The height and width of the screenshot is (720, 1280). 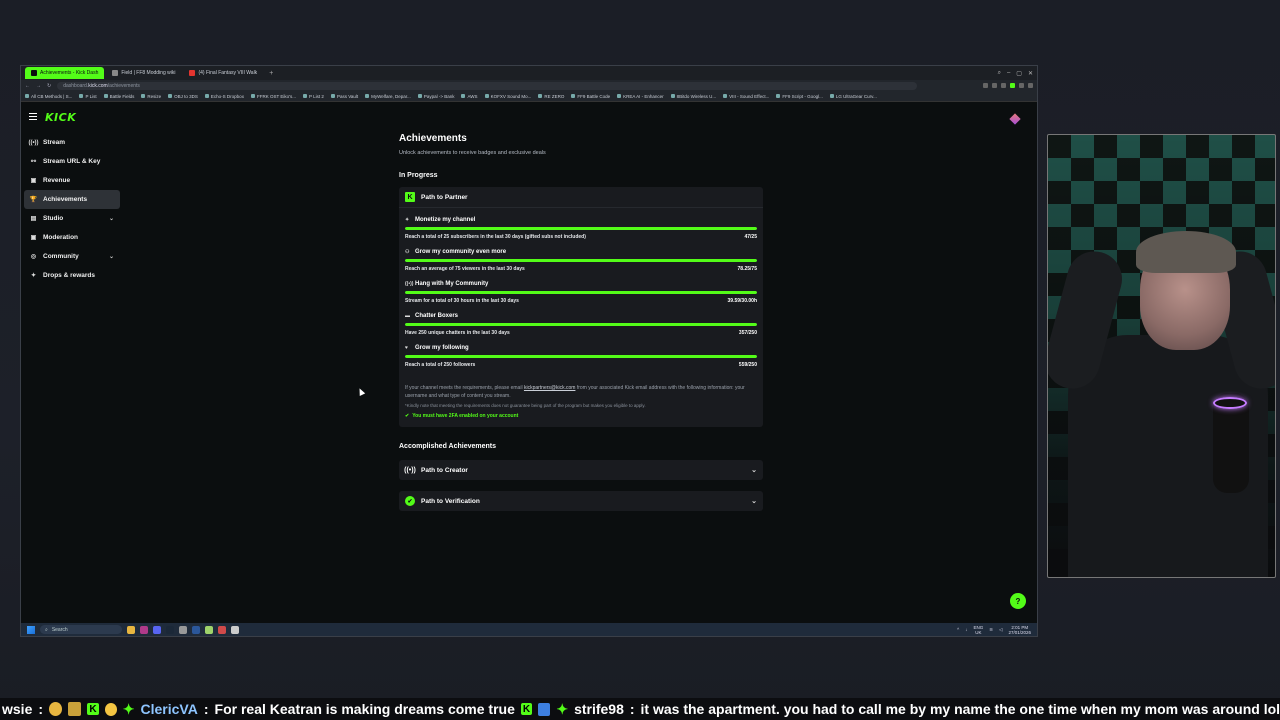 What do you see at coordinates (640, 96) in the screenshot?
I see `bookmark: KREA AI - Enhancer` at bounding box center [640, 96].